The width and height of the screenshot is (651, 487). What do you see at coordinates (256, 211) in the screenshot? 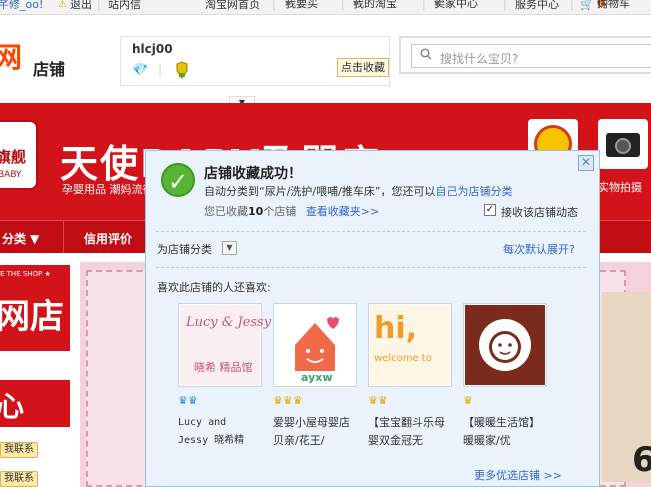
I see `favorites-count: 10` at bounding box center [256, 211].